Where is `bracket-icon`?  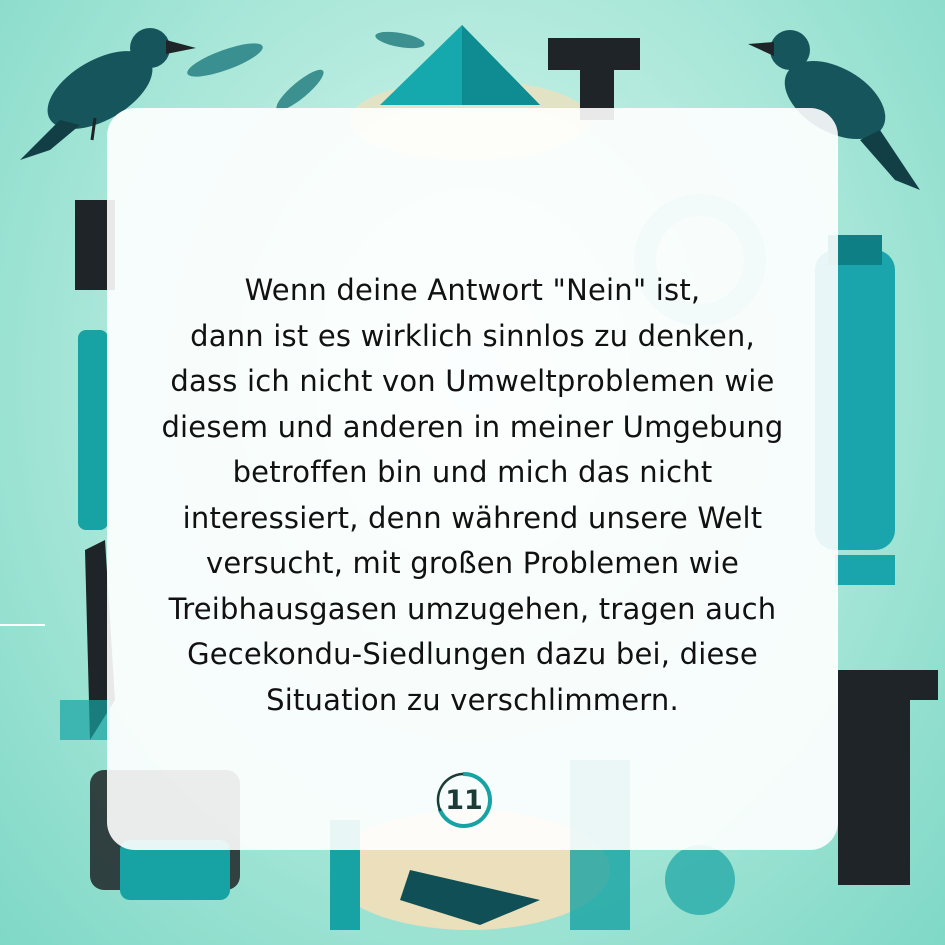
bracket-icon is located at coordinates (888, 777).